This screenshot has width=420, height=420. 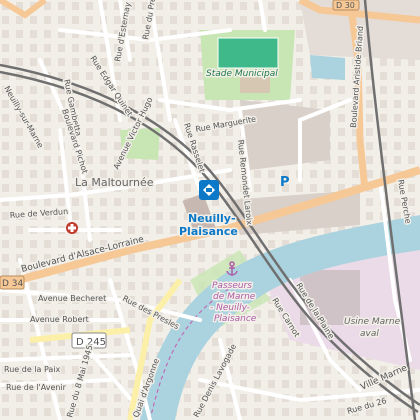 What do you see at coordinates (345, 5) in the screenshot?
I see `road-label-d30: D 30` at bounding box center [345, 5].